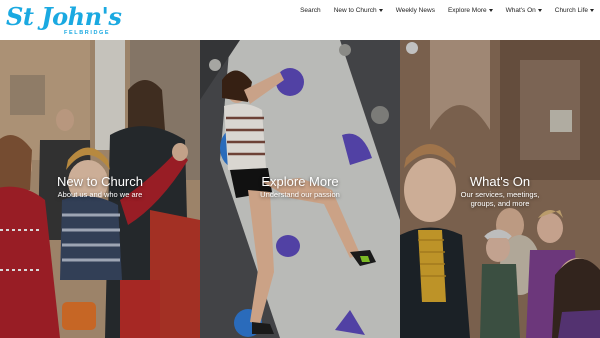  I want to click on nav-item-label: Search, so click(310, 10).